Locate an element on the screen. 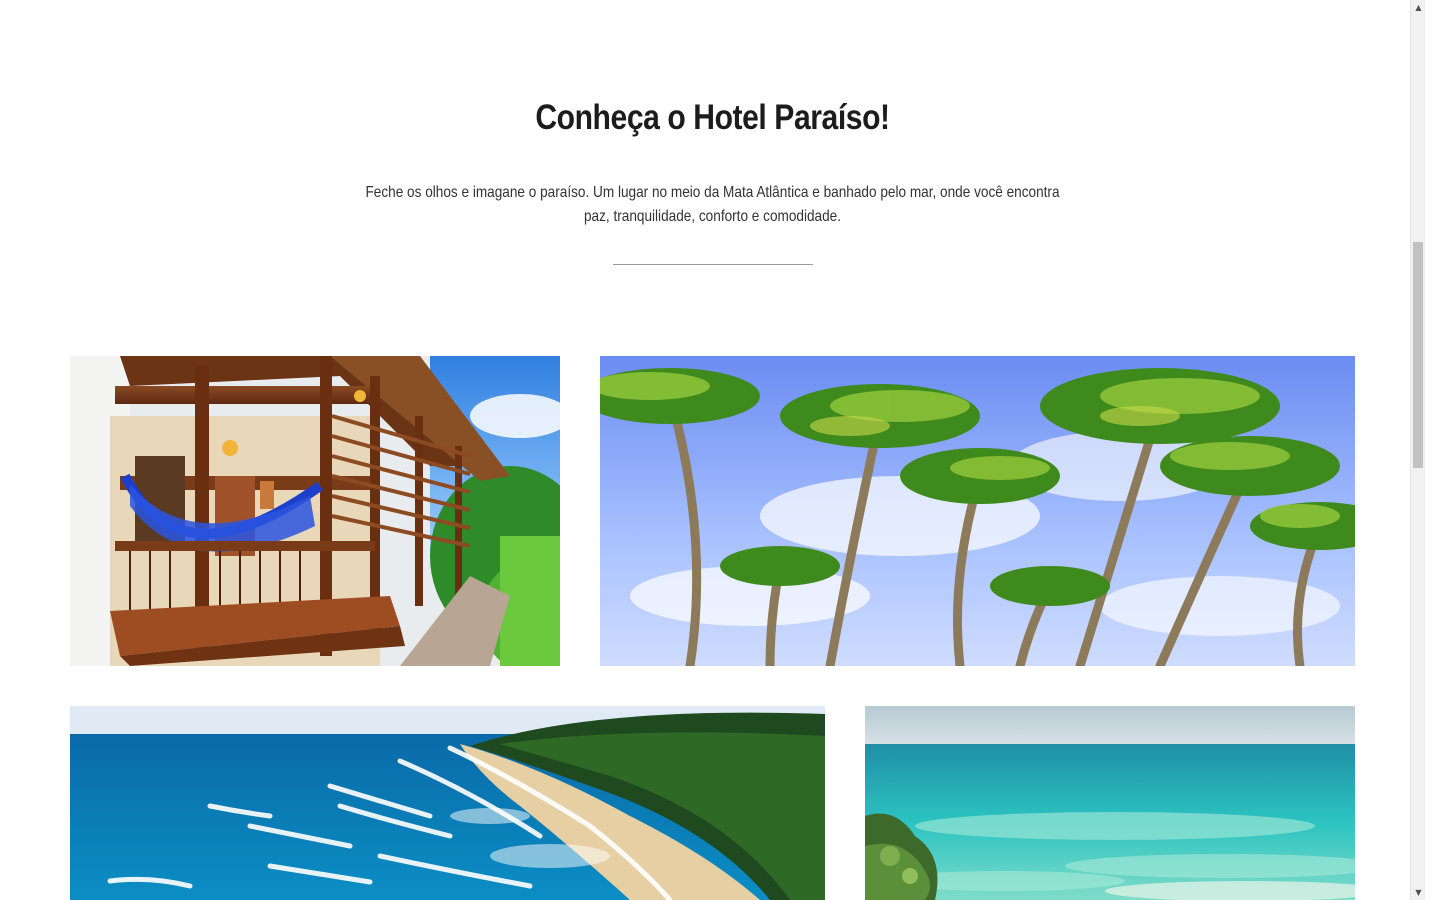 The width and height of the screenshot is (1440, 900). triangle-up-icon: ▲ is located at coordinates (1418, 7).